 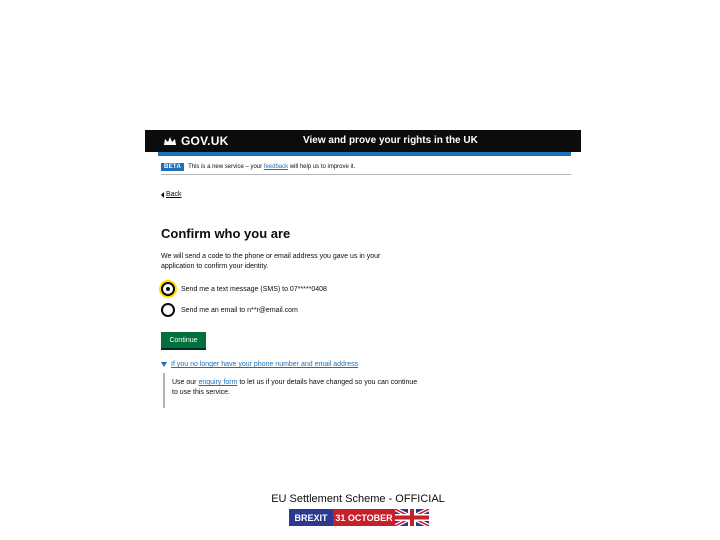 What do you see at coordinates (311, 517) in the screenshot?
I see `brexit-word: BREXIT` at bounding box center [311, 517].